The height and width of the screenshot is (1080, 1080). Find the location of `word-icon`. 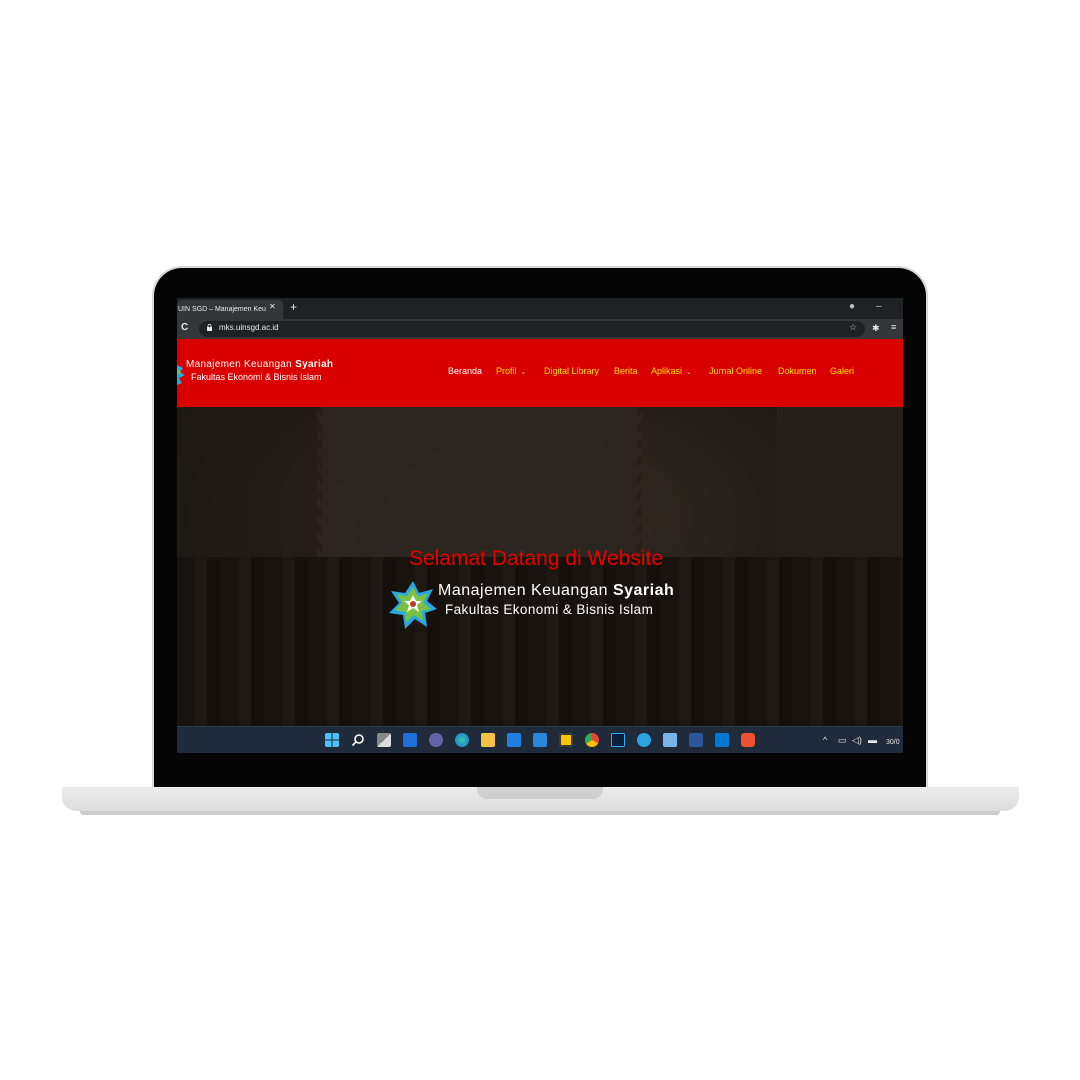

word-icon is located at coordinates (696, 740).